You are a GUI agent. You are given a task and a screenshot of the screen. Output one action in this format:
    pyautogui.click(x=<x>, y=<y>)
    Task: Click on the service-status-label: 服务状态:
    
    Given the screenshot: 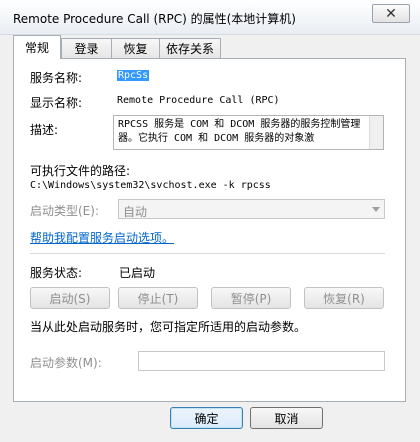 What is the action you would take?
    pyautogui.click(x=56, y=273)
    